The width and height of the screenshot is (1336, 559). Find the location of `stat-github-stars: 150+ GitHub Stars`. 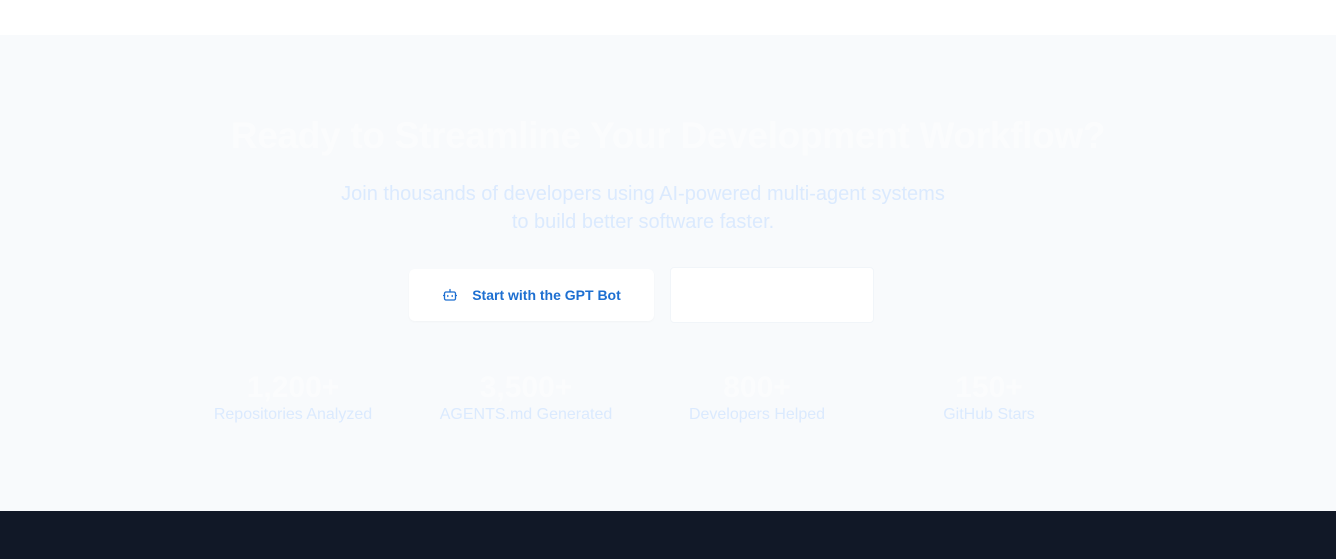

stat-github-stars: 150+ GitHub Stars is located at coordinates (989, 398).